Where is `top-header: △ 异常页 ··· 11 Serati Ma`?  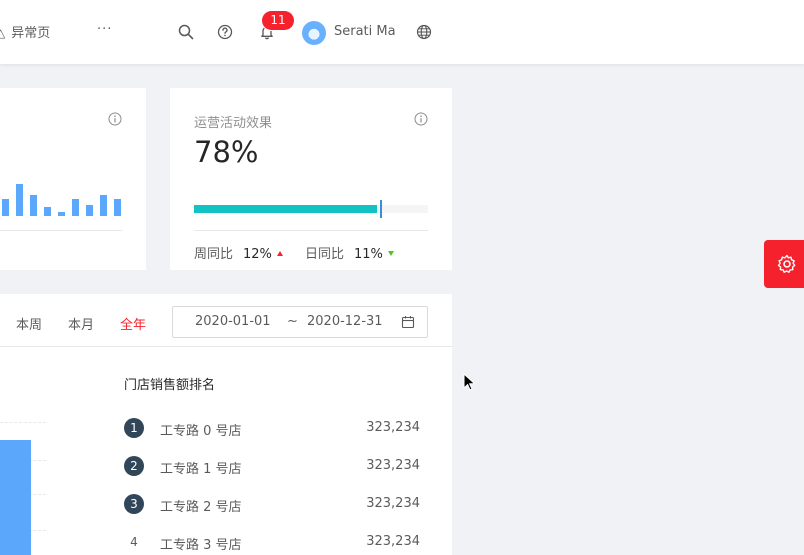 top-header: △ 异常页 ··· 11 Serati Ma is located at coordinates (402, 32).